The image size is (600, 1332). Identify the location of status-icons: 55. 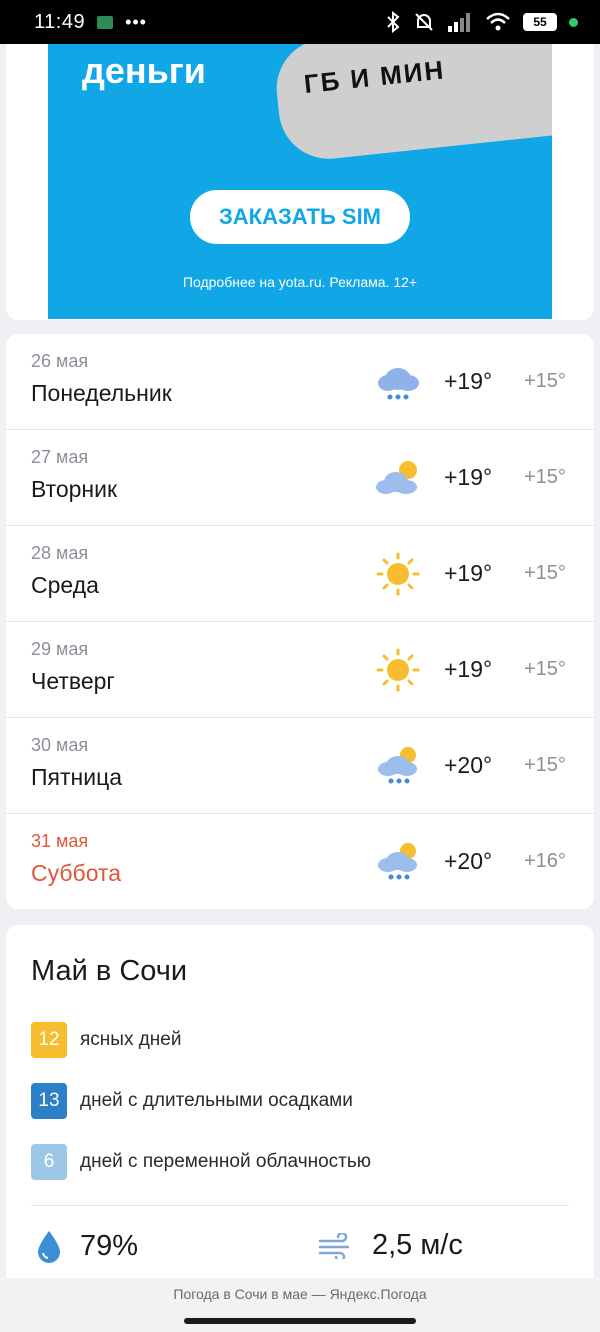
(481, 22).